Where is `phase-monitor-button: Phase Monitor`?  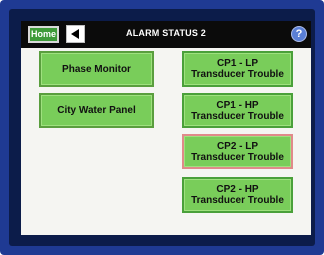
phase-monitor-button: Phase Monitor is located at coordinates (96, 69).